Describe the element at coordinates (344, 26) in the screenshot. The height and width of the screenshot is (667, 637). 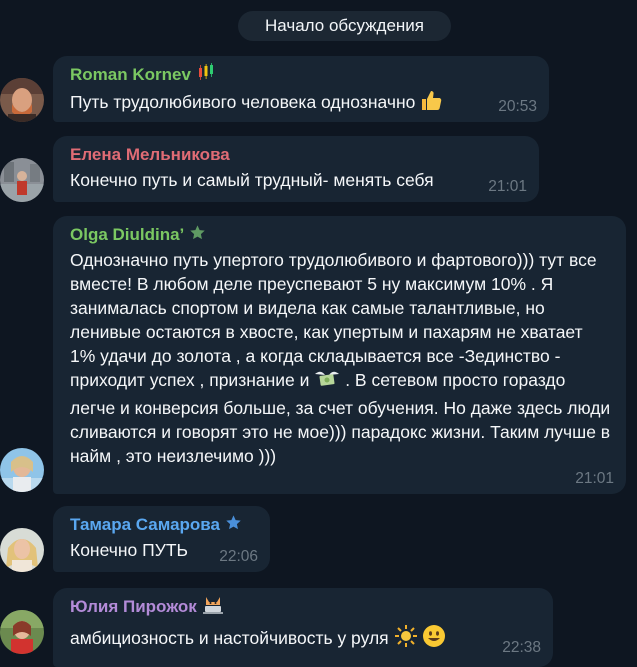
I see `discussion-start-label: Начало обсуждения` at that location.